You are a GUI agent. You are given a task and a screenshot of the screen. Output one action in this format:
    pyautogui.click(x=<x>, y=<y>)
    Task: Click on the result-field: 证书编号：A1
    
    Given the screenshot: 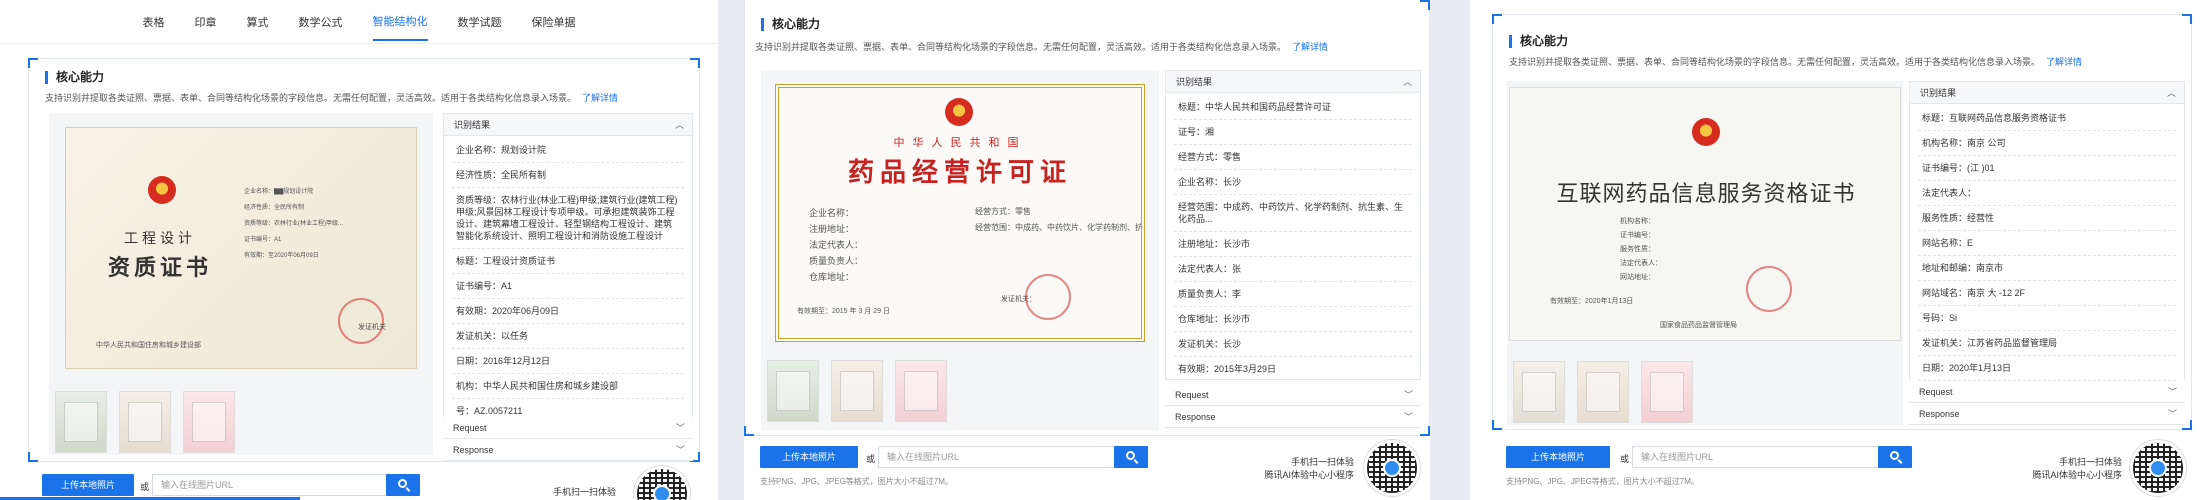 What is the action you would take?
    pyautogui.click(x=568, y=286)
    